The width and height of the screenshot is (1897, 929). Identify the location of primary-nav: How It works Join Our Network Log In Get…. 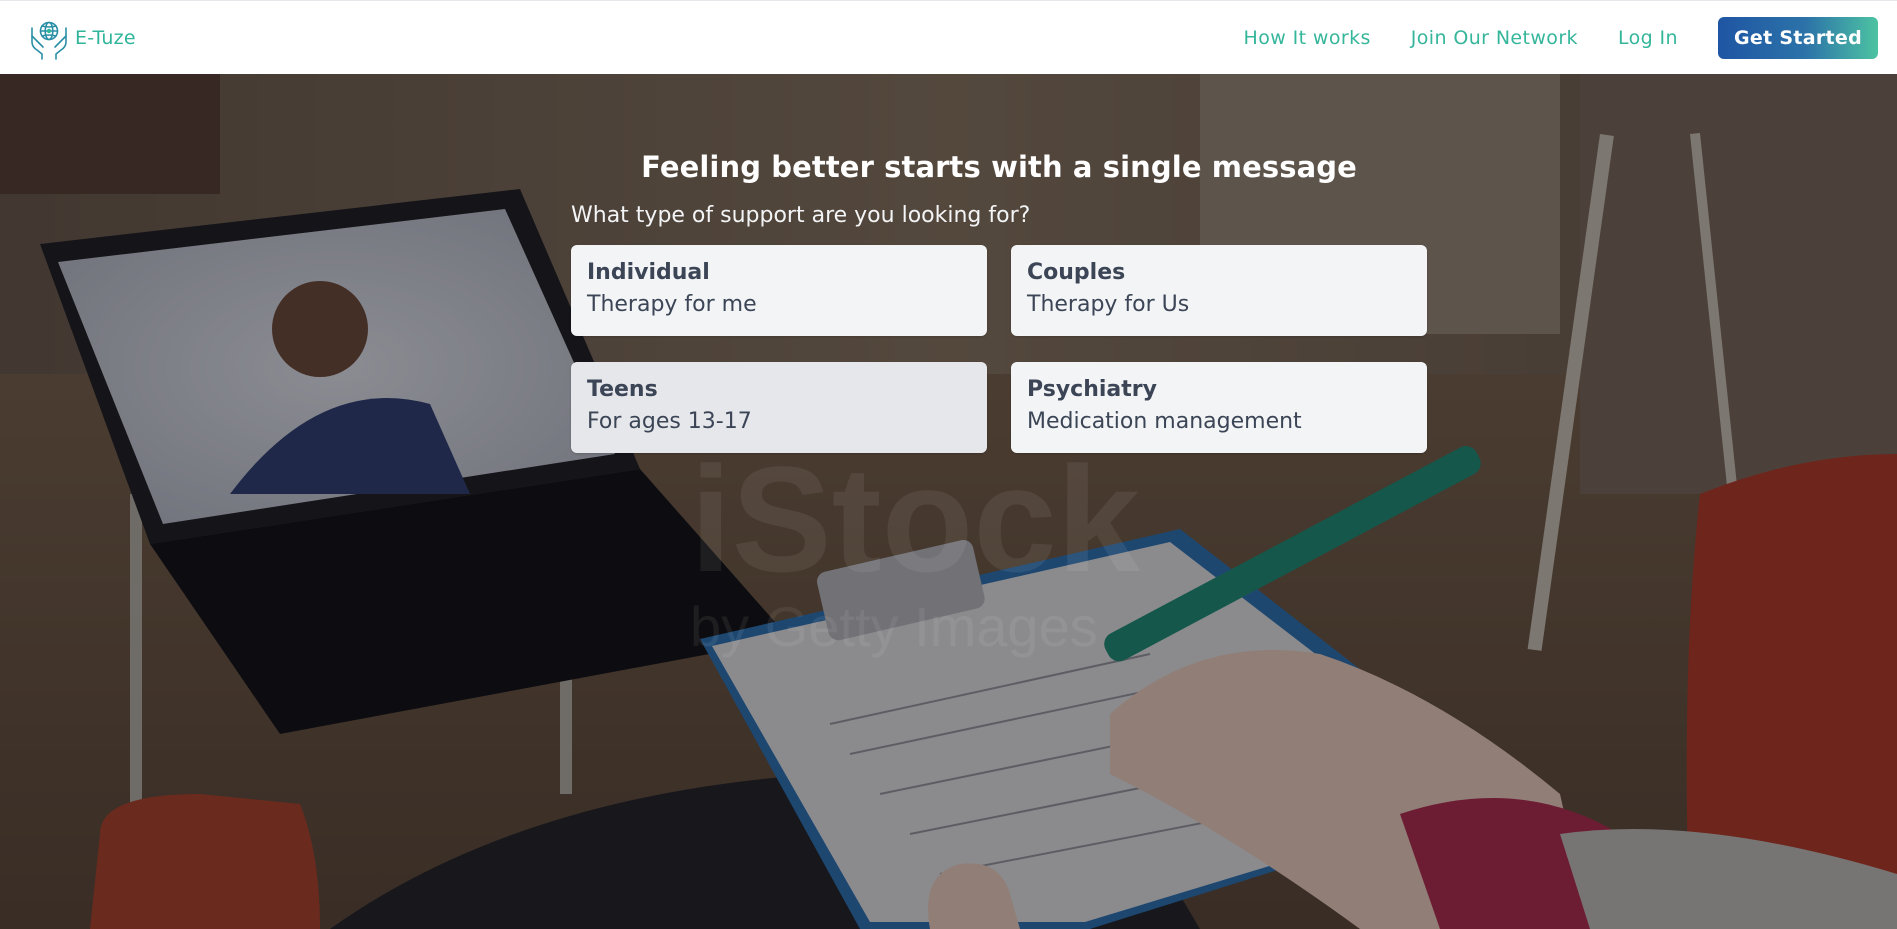
(1561, 37).